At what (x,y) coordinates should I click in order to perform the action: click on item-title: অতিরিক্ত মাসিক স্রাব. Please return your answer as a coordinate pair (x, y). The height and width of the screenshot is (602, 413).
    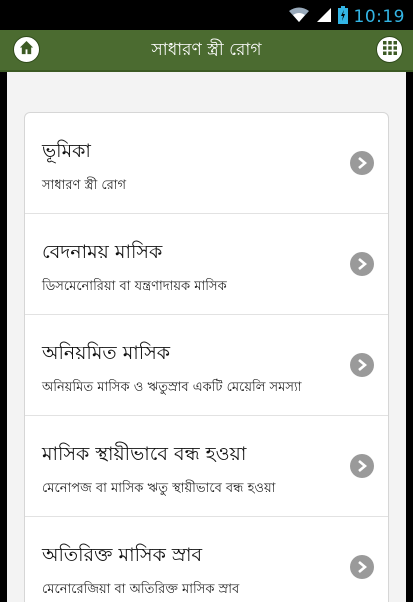
    Looking at the image, I should click on (122, 555).